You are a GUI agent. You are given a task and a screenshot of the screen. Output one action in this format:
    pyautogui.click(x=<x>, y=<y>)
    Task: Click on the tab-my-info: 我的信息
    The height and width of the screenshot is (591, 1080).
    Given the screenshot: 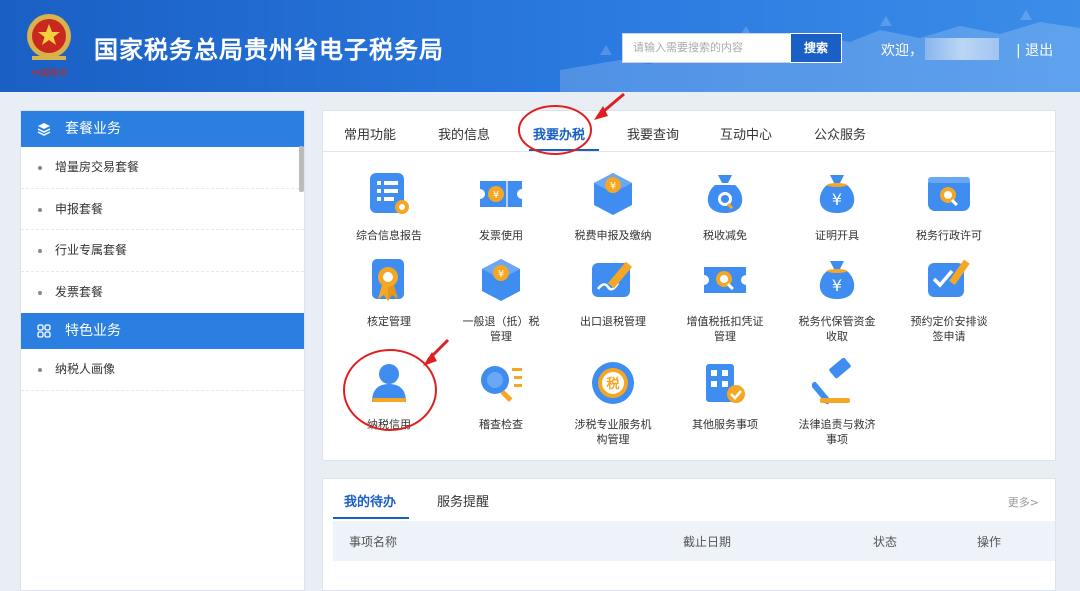 What is the action you would take?
    pyautogui.click(x=464, y=133)
    